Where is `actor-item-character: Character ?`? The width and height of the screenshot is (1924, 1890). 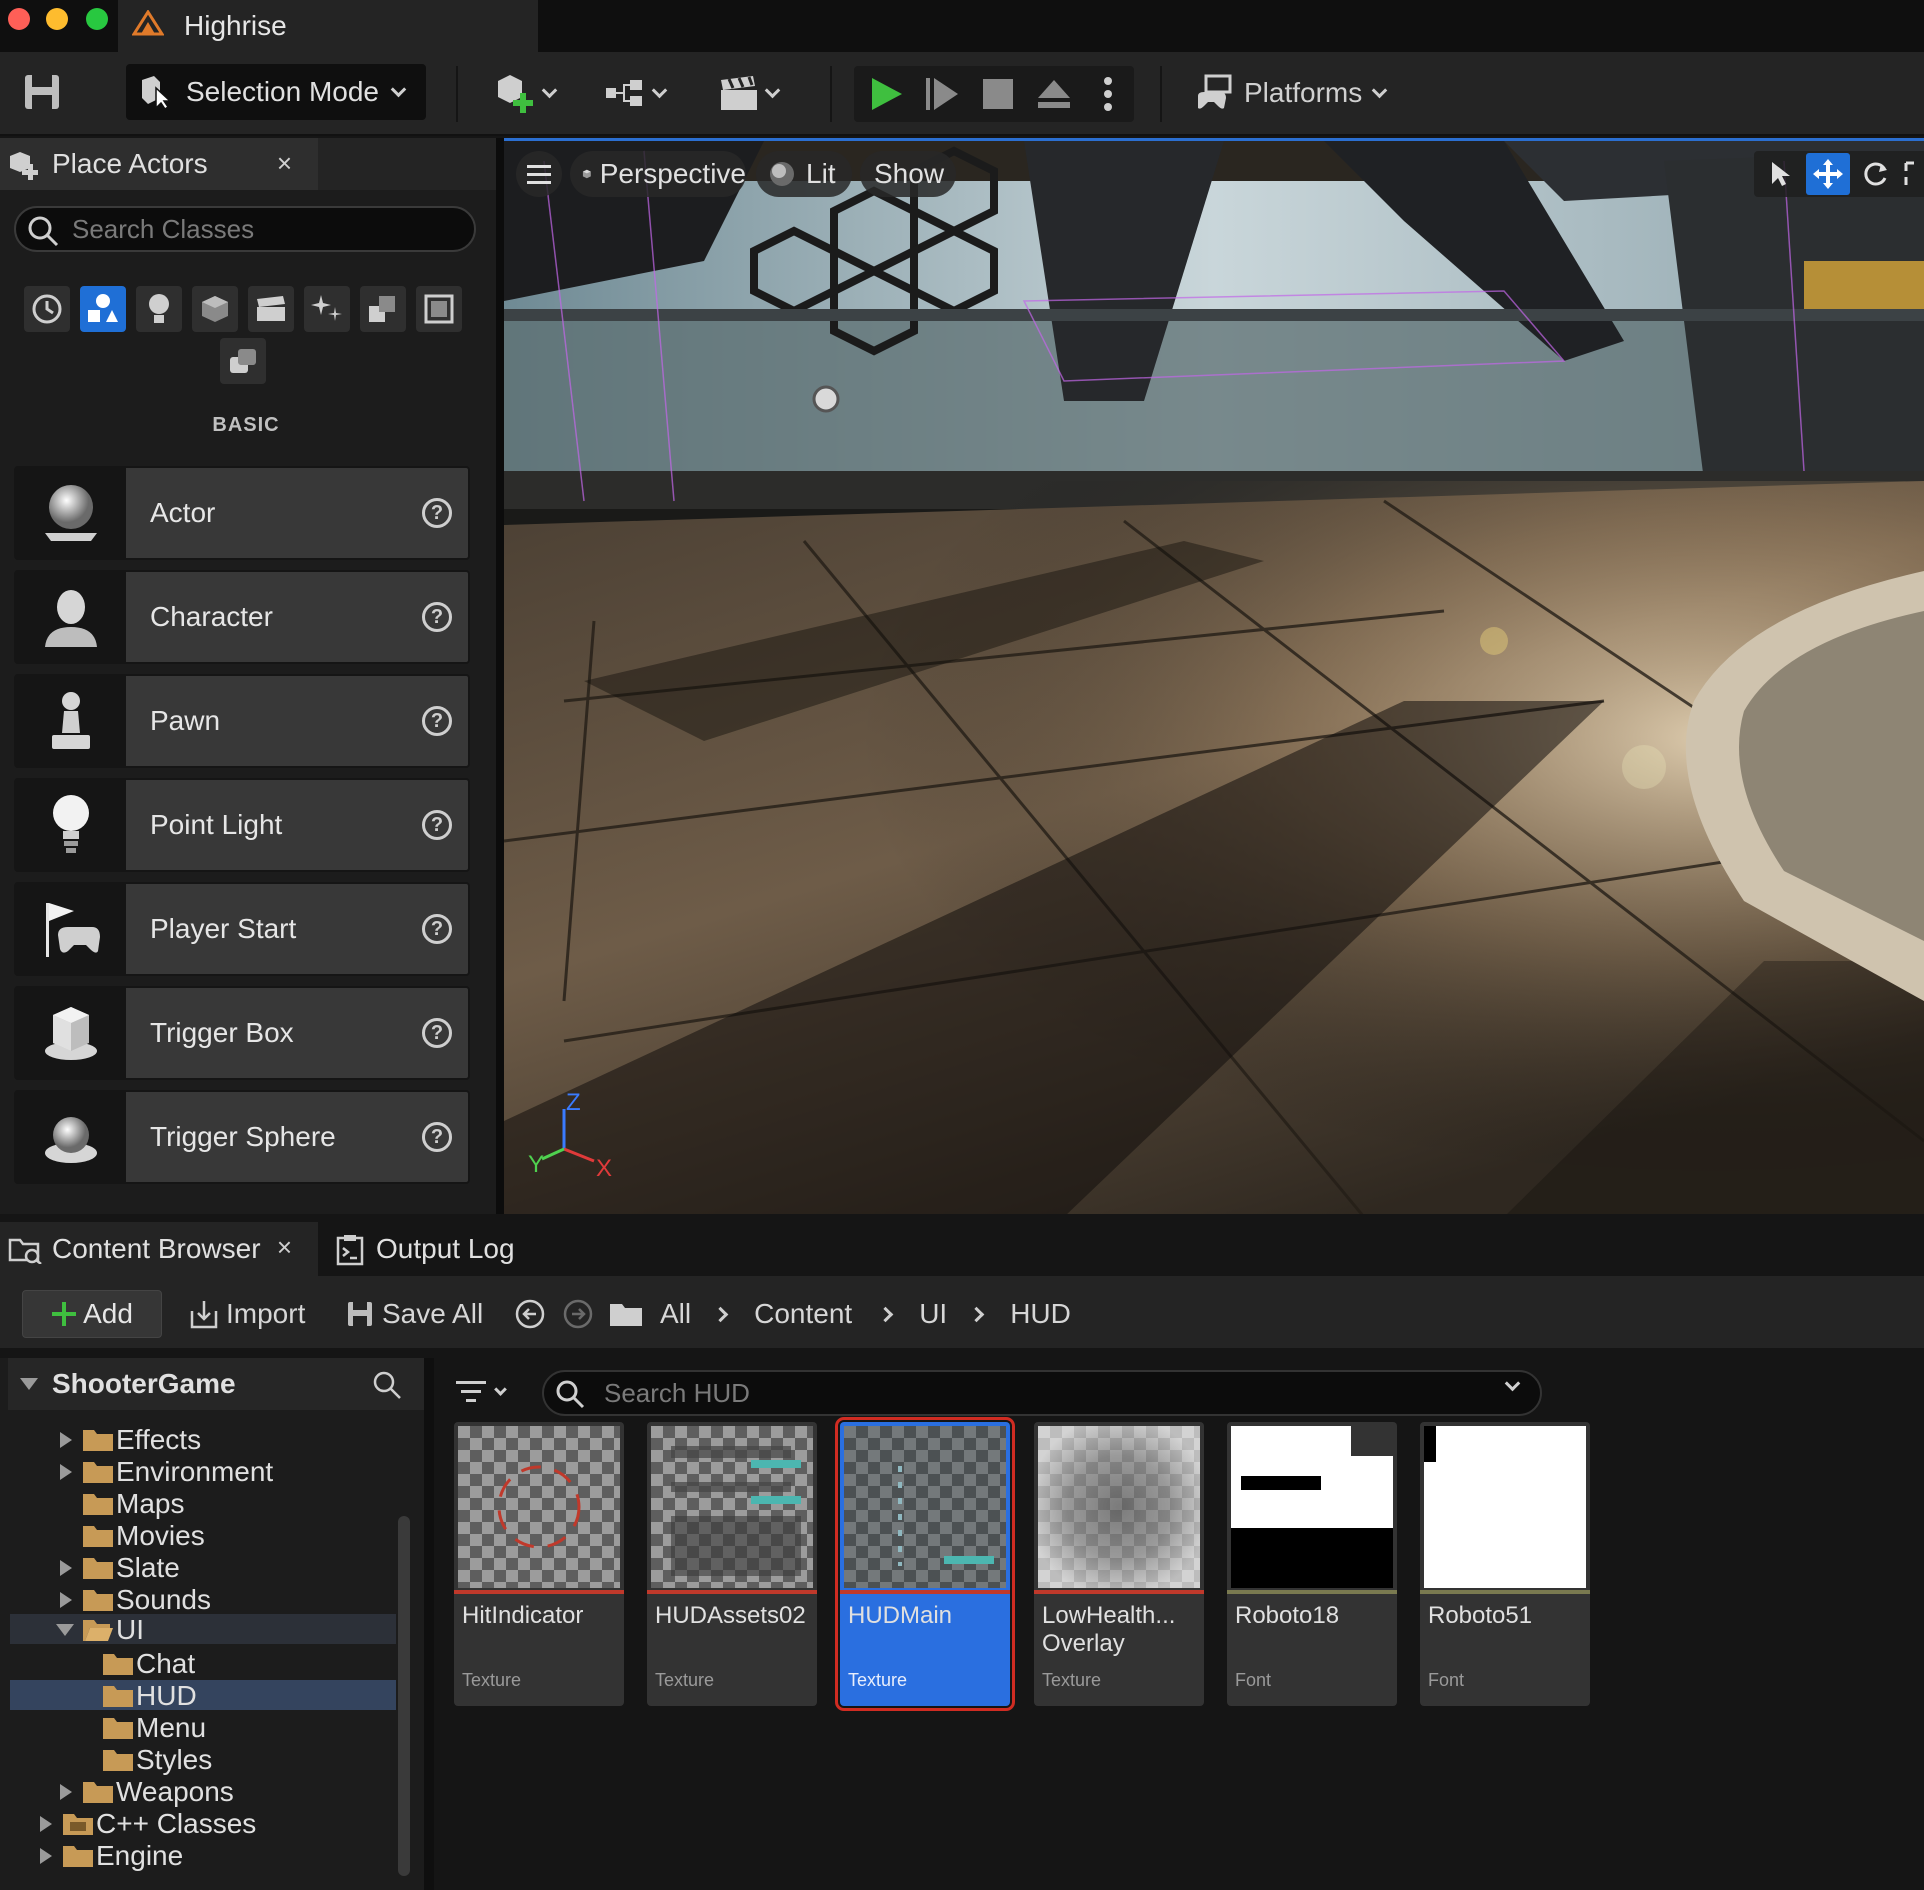 actor-item-character: Character ? is located at coordinates (242, 617).